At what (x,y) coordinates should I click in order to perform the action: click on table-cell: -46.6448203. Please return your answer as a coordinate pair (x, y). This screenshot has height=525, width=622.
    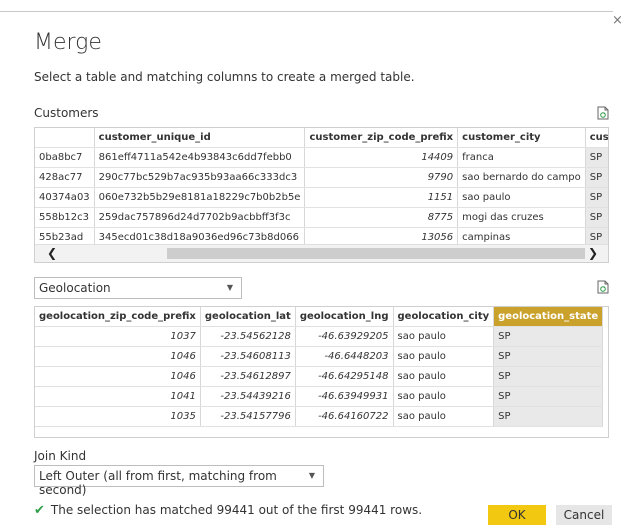
    Looking at the image, I should click on (344, 356).